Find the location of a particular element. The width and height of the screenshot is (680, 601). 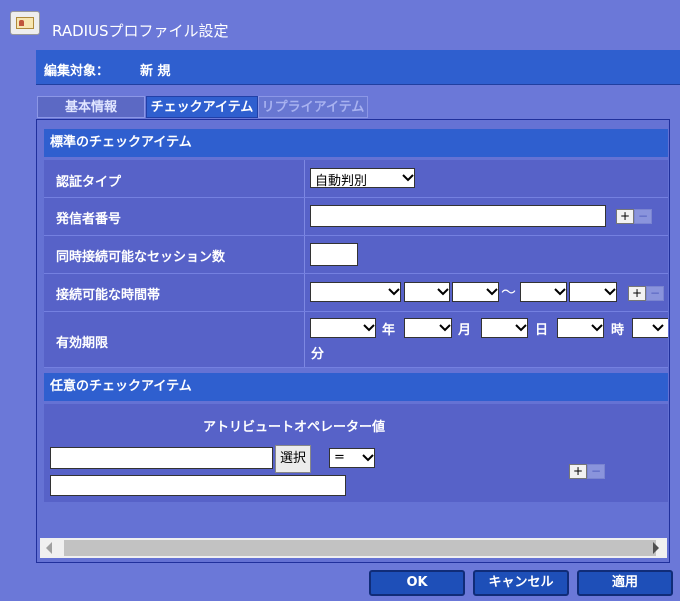

expiry-day-select is located at coordinates (504, 328).